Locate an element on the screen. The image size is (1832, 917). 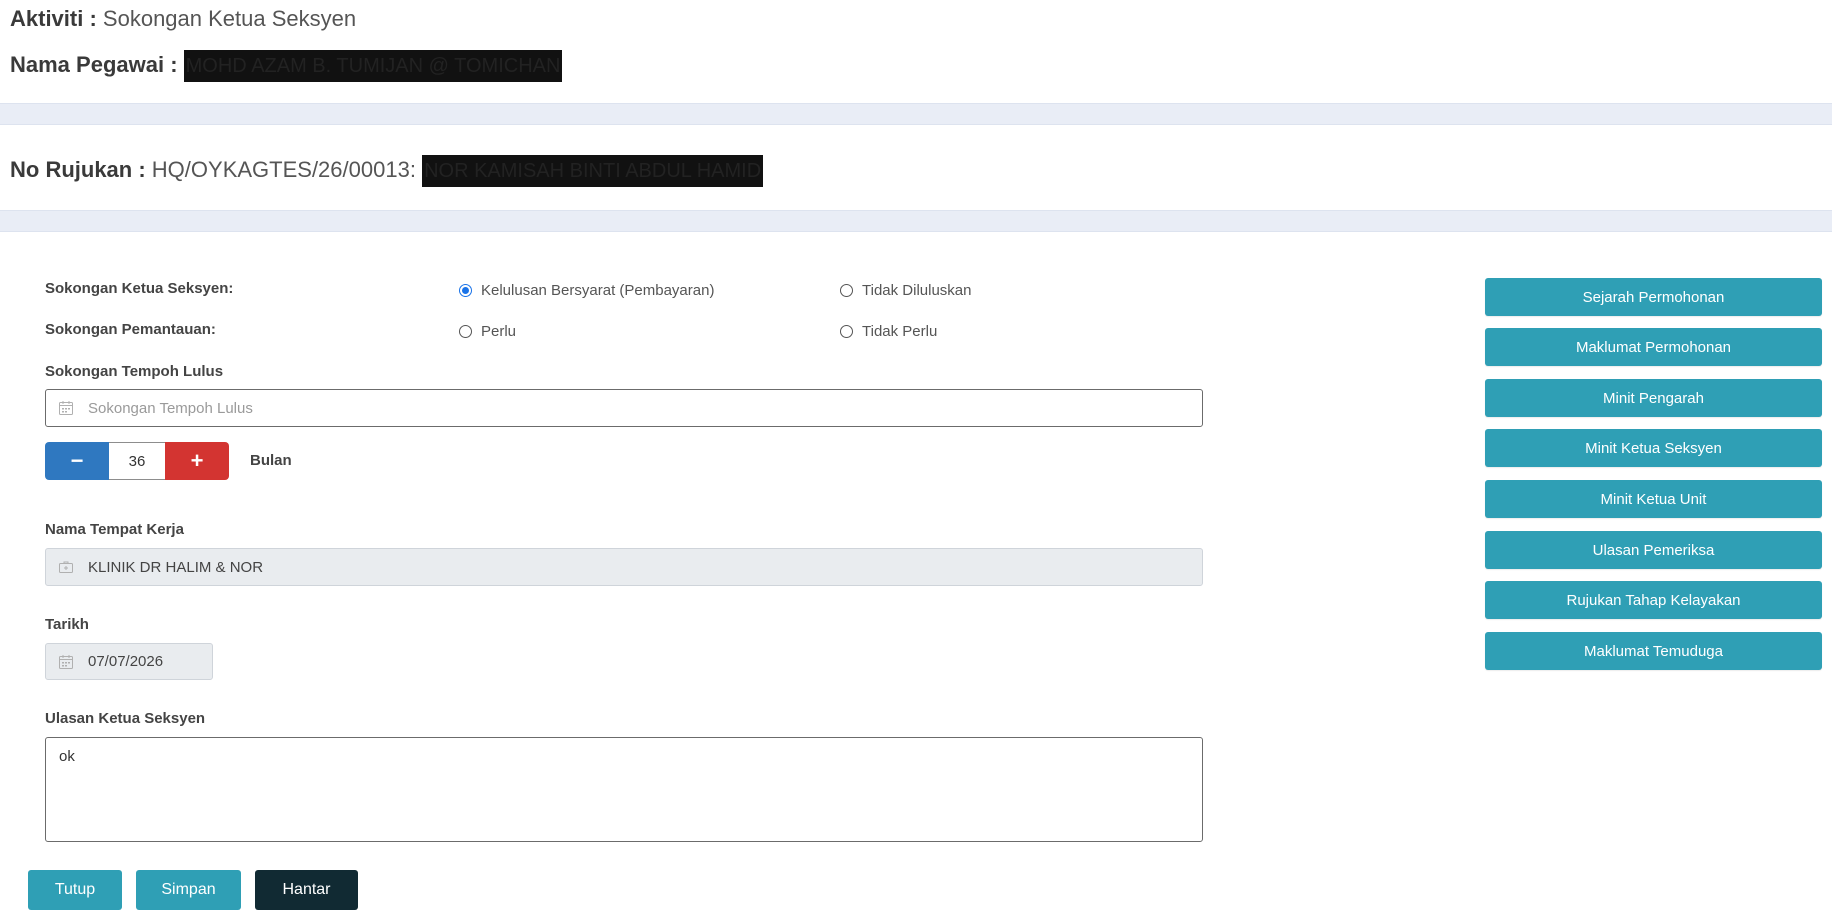
sokongan-ketua-label: Sokongan Ketua Seksyen: is located at coordinates (139, 288).